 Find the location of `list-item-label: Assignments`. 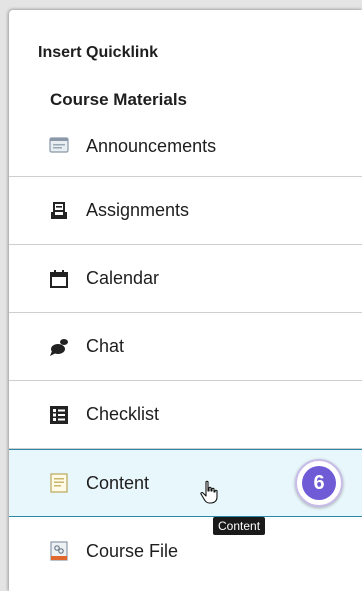

list-item-label: Assignments is located at coordinates (138, 210).